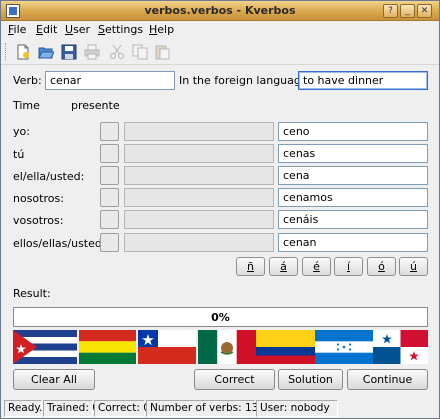 Image resolution: width=440 pixels, height=419 pixels. I want to click on time-label: Time, so click(26, 105).